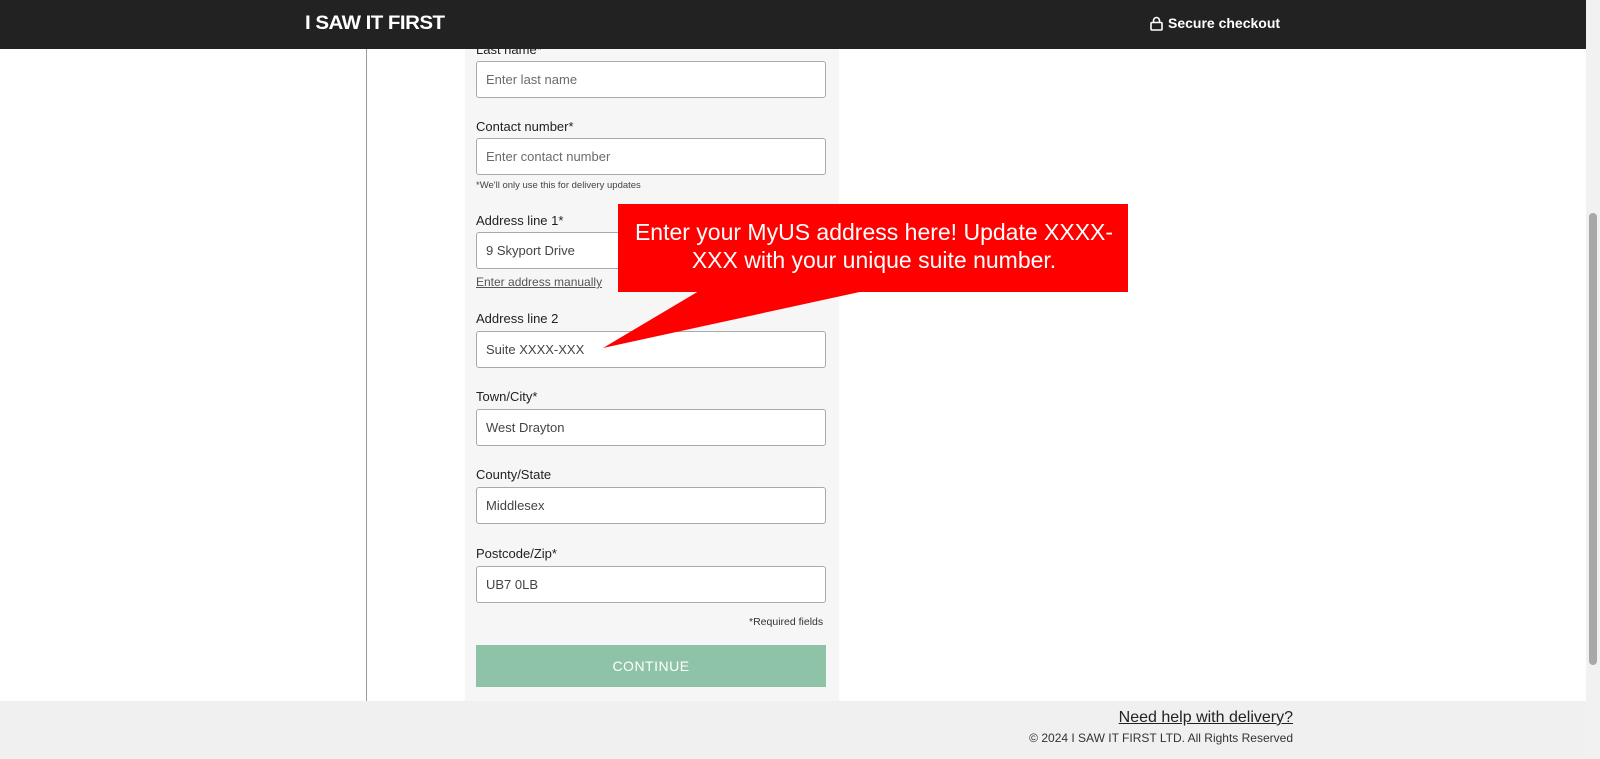  I want to click on address-line-2-label: Address line 2, so click(517, 318).